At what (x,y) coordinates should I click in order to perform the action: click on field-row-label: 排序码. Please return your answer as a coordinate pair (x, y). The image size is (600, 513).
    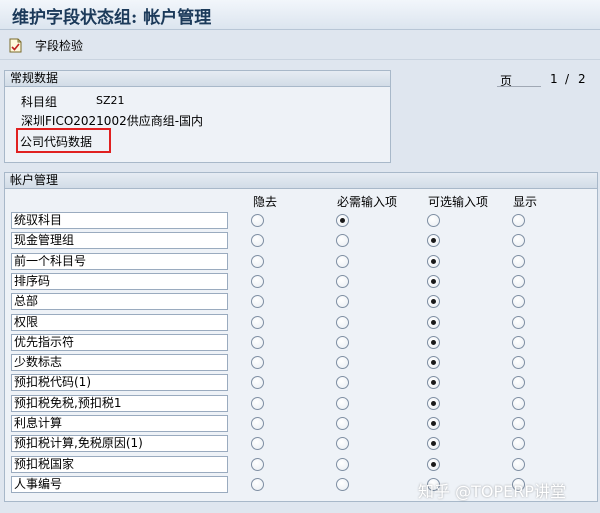
    Looking at the image, I should click on (119, 281).